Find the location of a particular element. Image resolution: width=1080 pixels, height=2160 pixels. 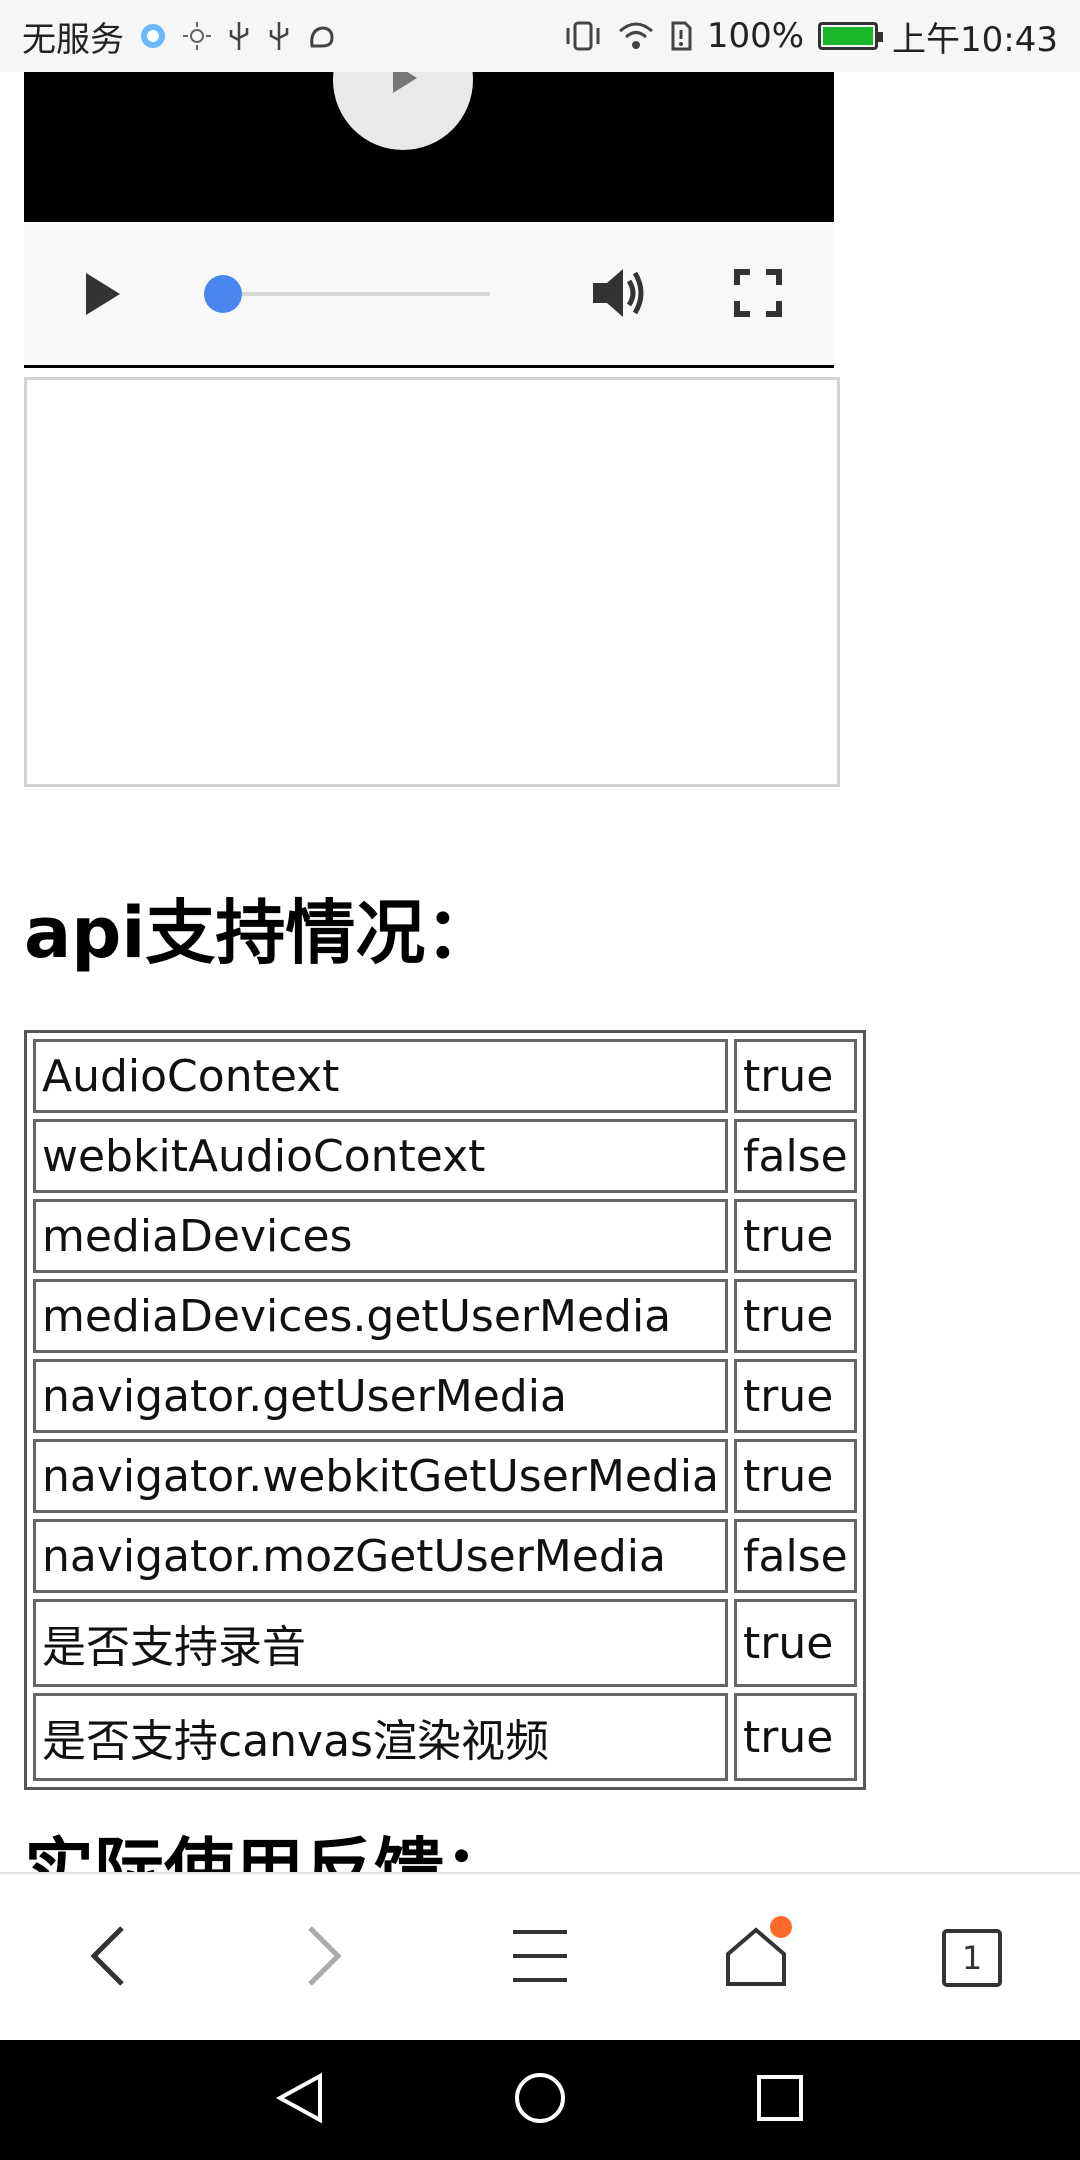

fullscreen-button is located at coordinates (758, 295).